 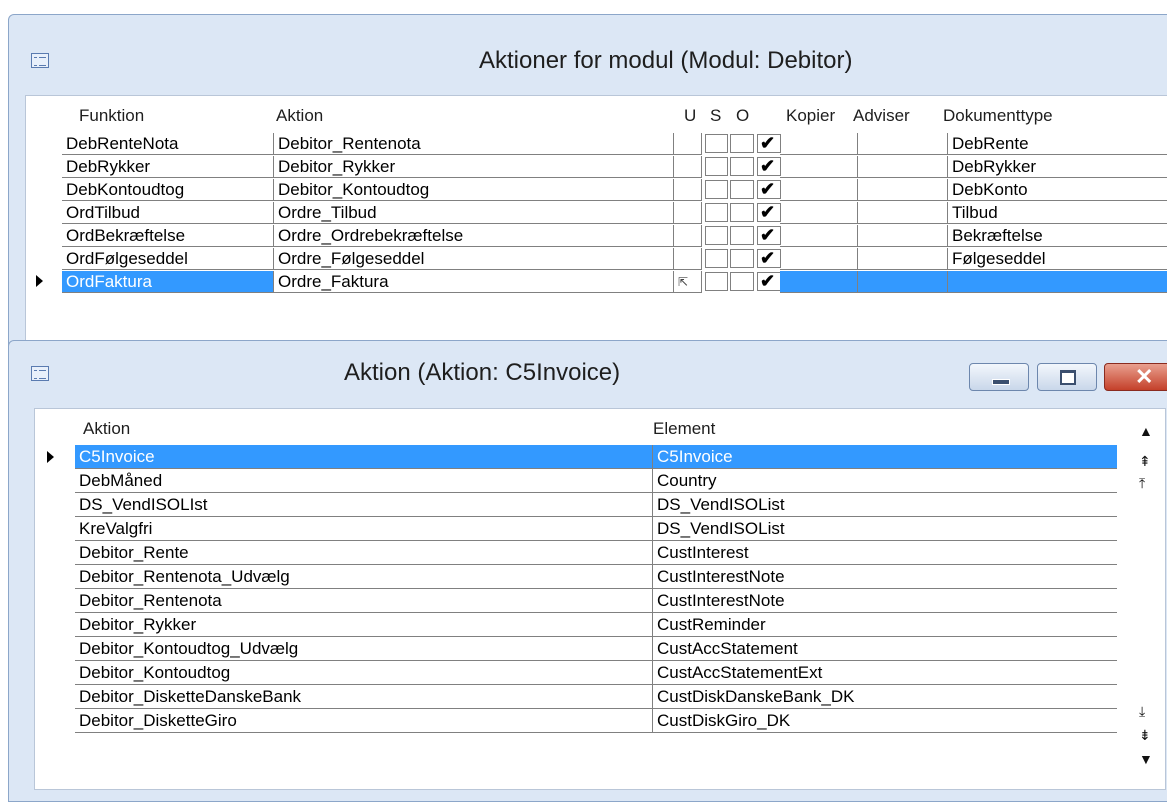 What do you see at coordinates (596, 481) in the screenshot?
I see `table-row: DebMåned Country` at bounding box center [596, 481].